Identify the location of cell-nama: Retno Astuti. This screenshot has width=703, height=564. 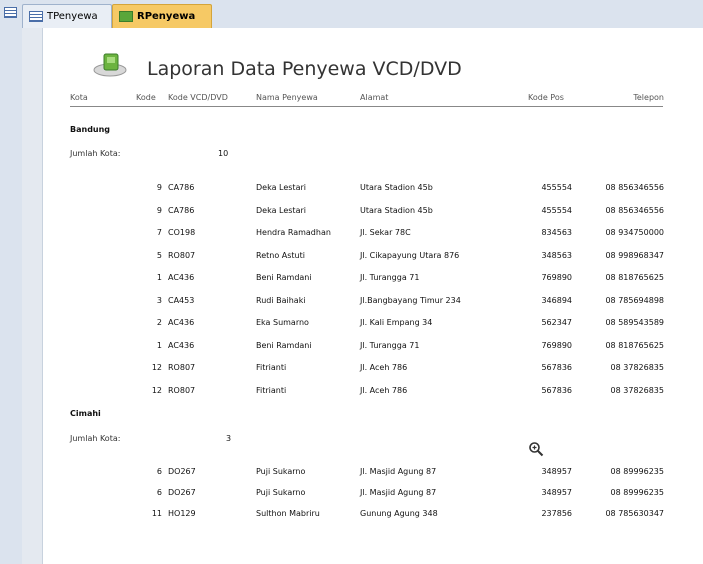
(280, 255).